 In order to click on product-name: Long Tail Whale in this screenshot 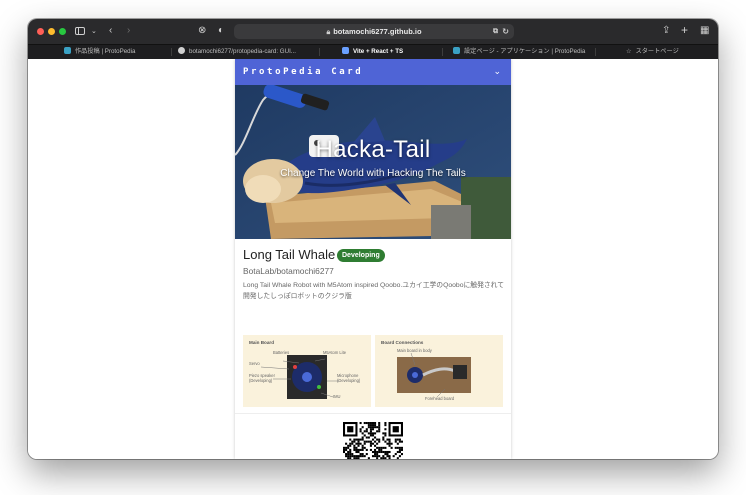, I will do `click(289, 254)`.